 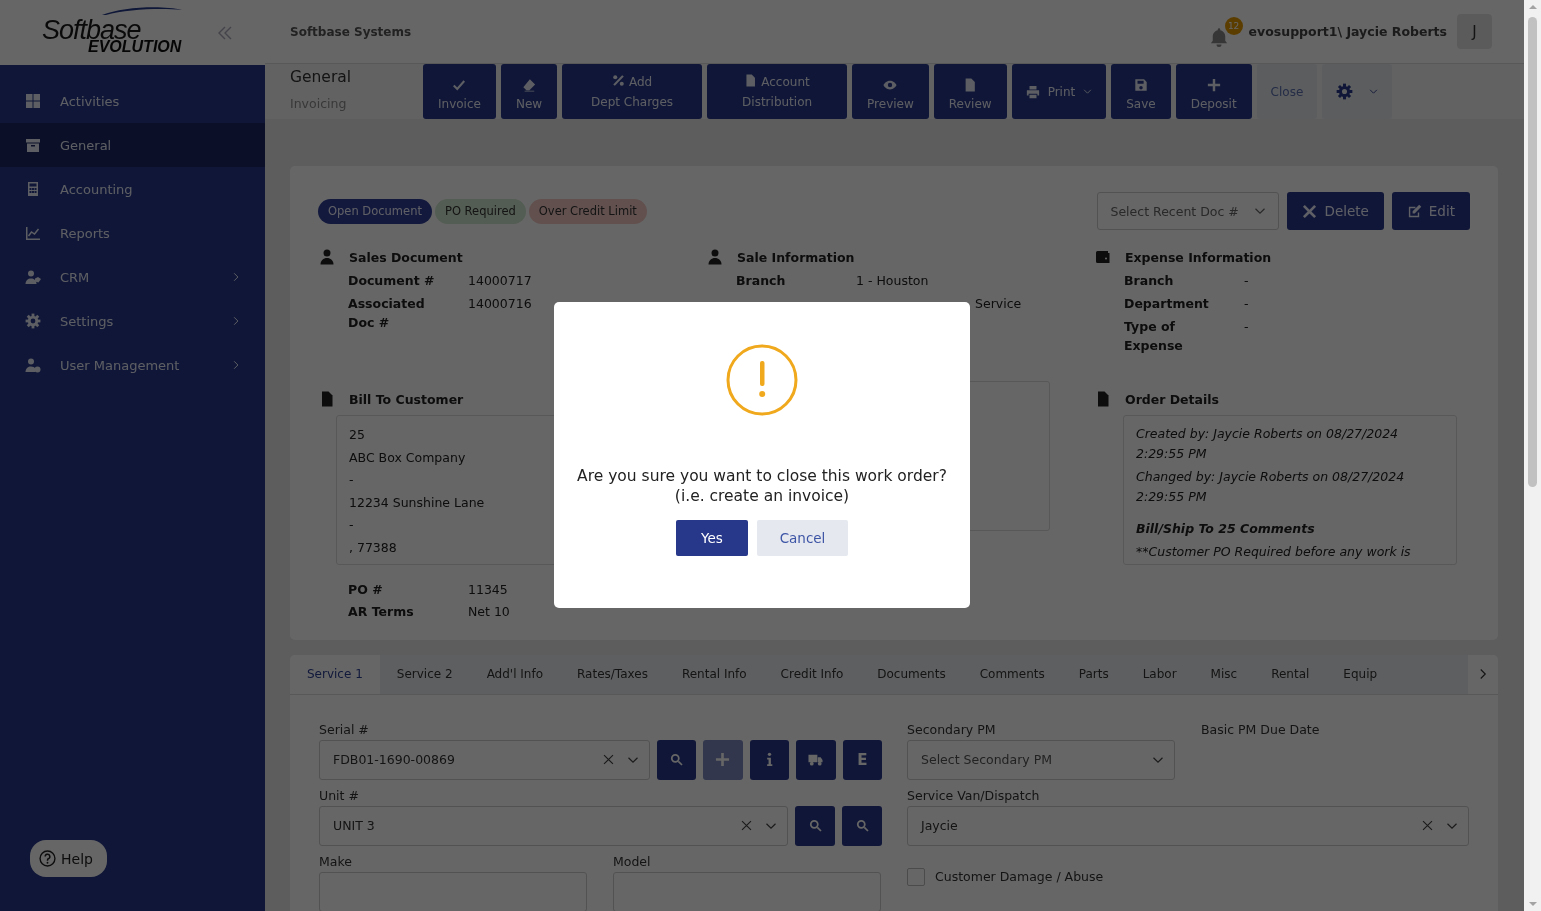 I want to click on toolbar-button: Invoice, so click(x=459, y=92).